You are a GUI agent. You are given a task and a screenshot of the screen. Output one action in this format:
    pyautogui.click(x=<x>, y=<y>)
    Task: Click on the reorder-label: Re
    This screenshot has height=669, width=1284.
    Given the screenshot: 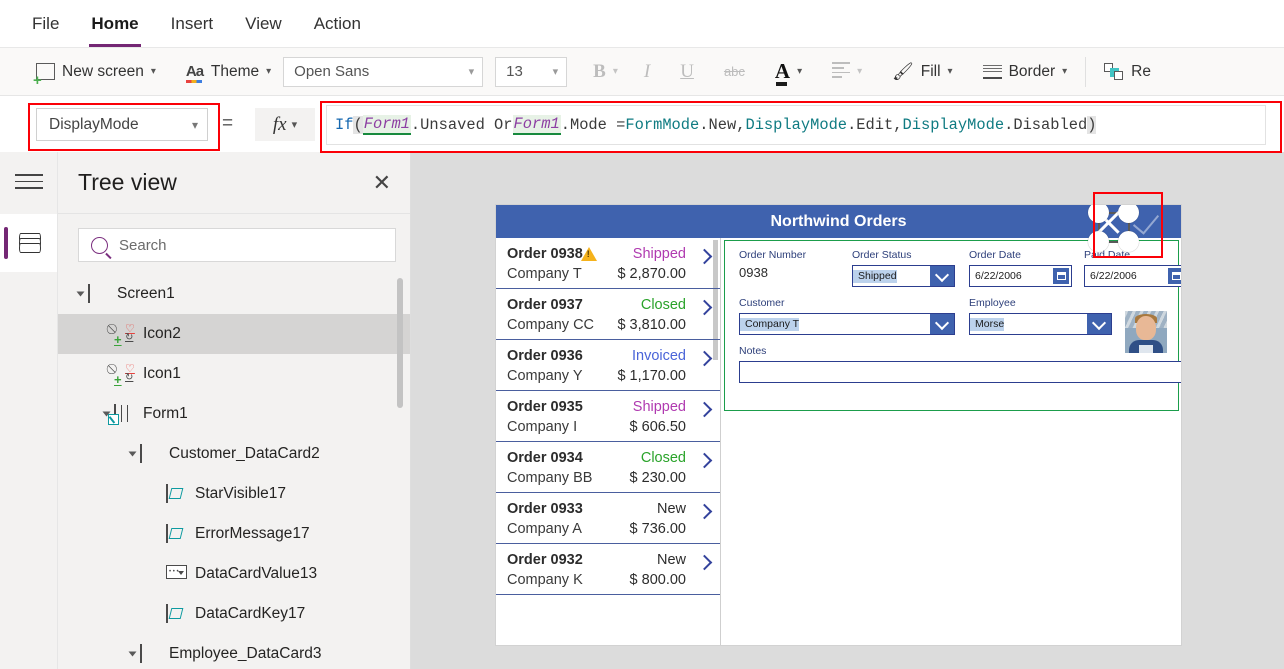 What is the action you would take?
    pyautogui.click(x=1141, y=71)
    